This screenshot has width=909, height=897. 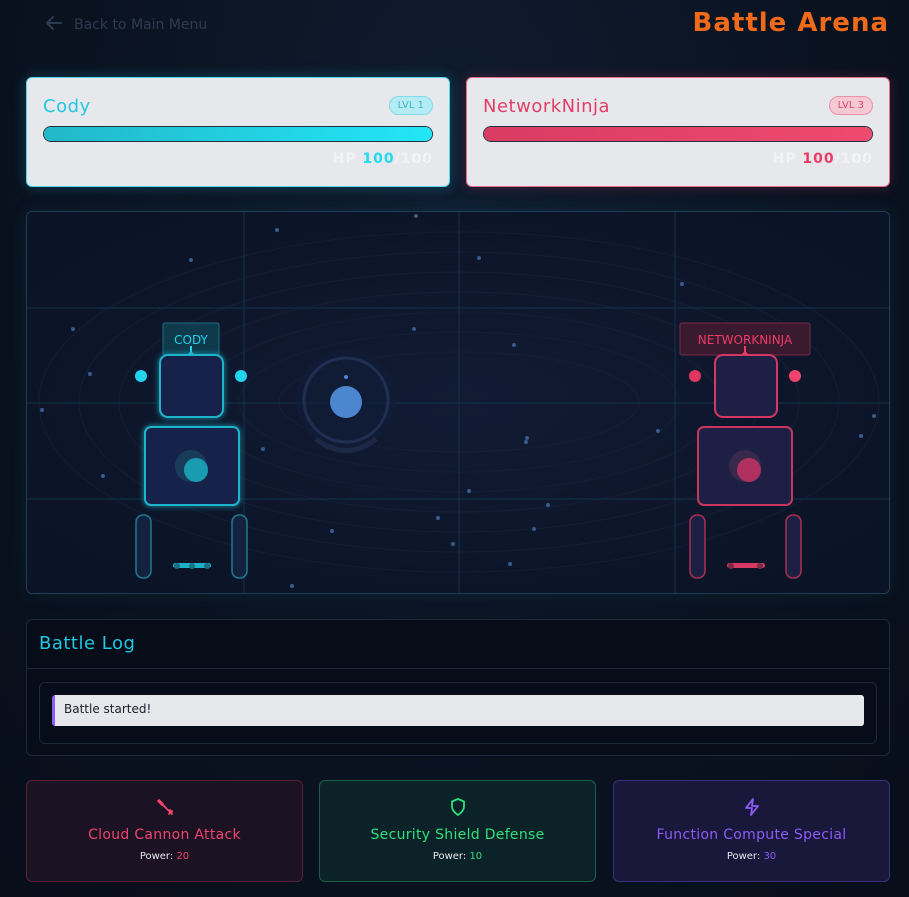 I want to click on action-power: Power: 10, so click(x=457, y=856).